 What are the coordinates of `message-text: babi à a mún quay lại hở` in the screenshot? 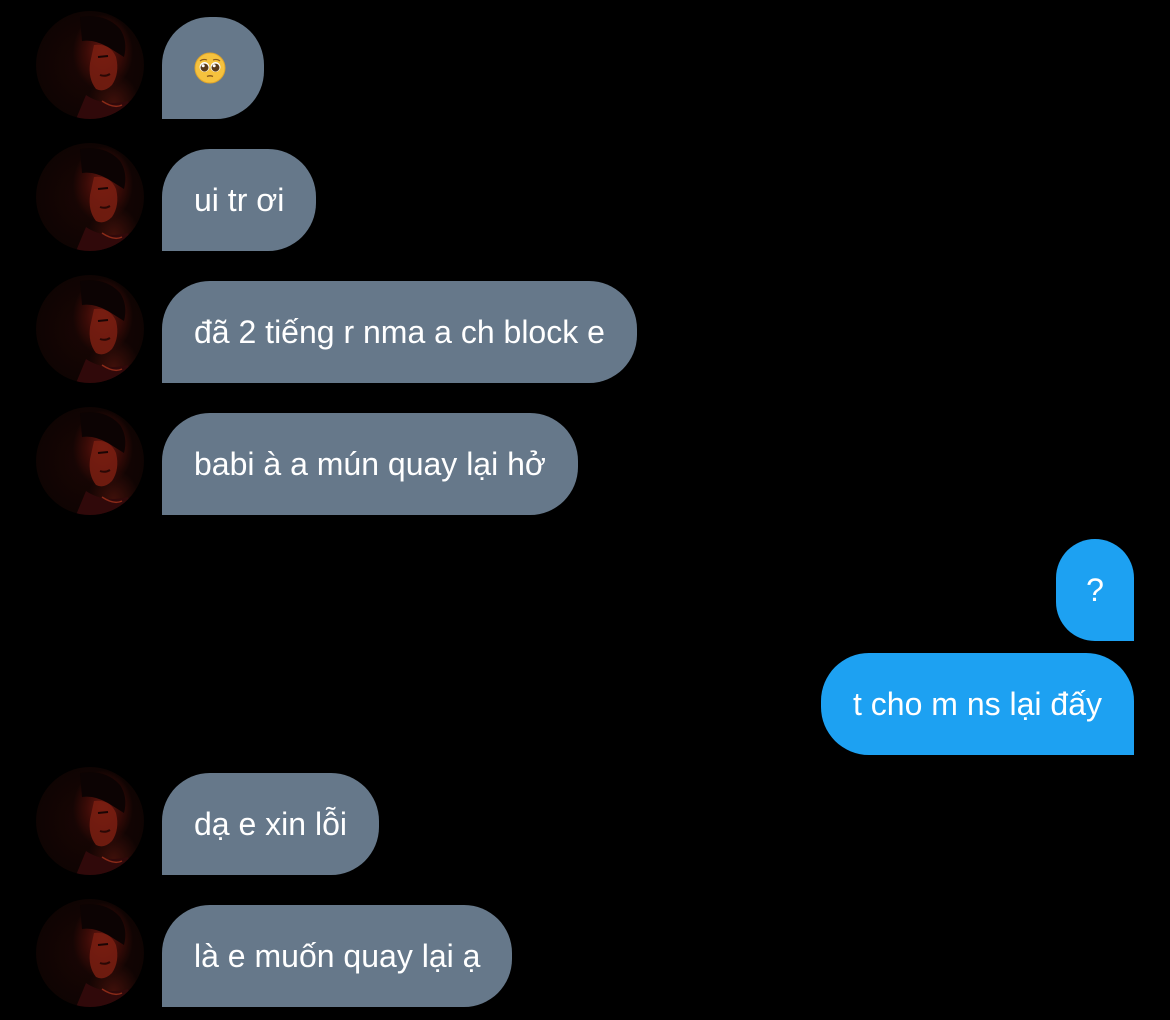 It's located at (370, 464).